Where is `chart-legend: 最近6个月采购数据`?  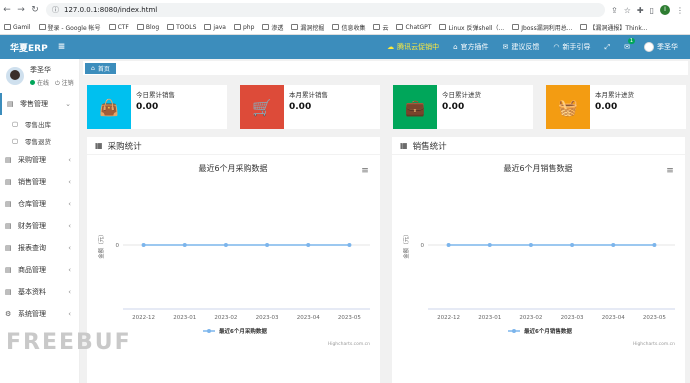
chart-legend: 最近6个月采购数据 is located at coordinates (235, 331).